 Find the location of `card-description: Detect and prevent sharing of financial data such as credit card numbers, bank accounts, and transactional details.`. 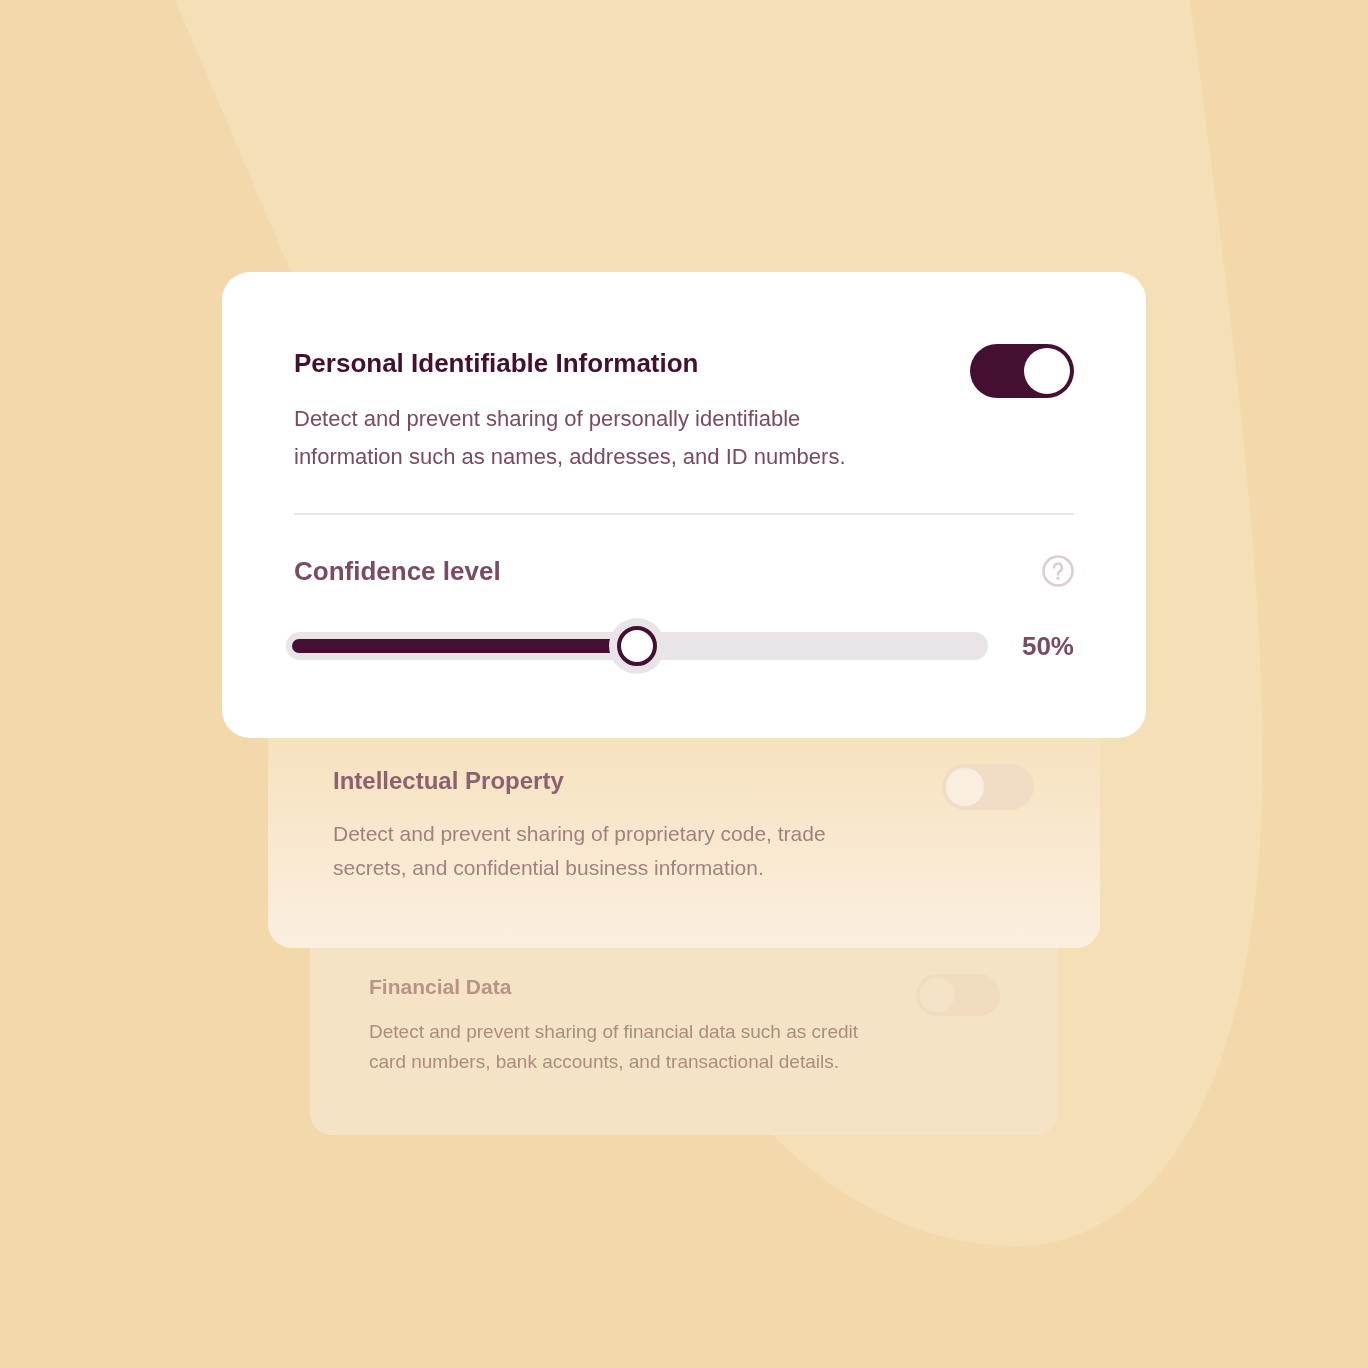

card-description: Detect and prevent sharing of financial data such as credit card numbers, bank accounts, and transactional details. is located at coordinates (614, 1047).